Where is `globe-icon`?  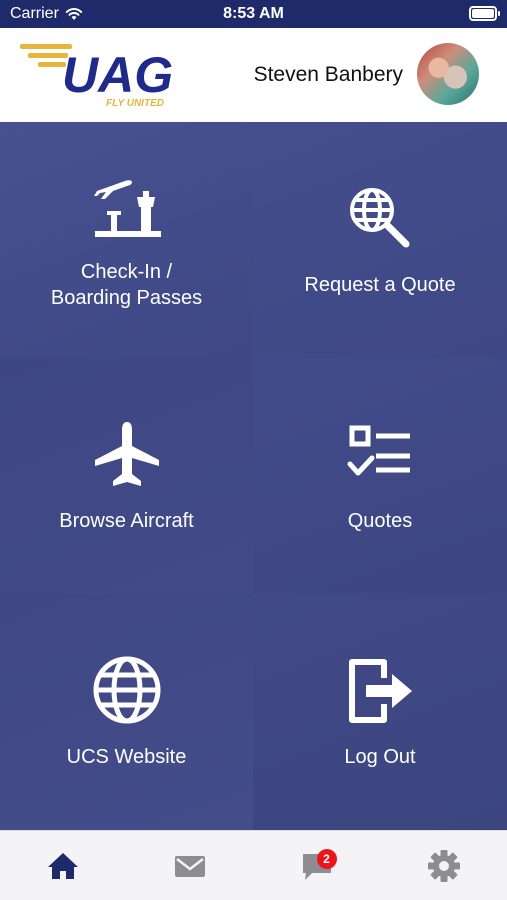
globe-icon is located at coordinates (126, 690).